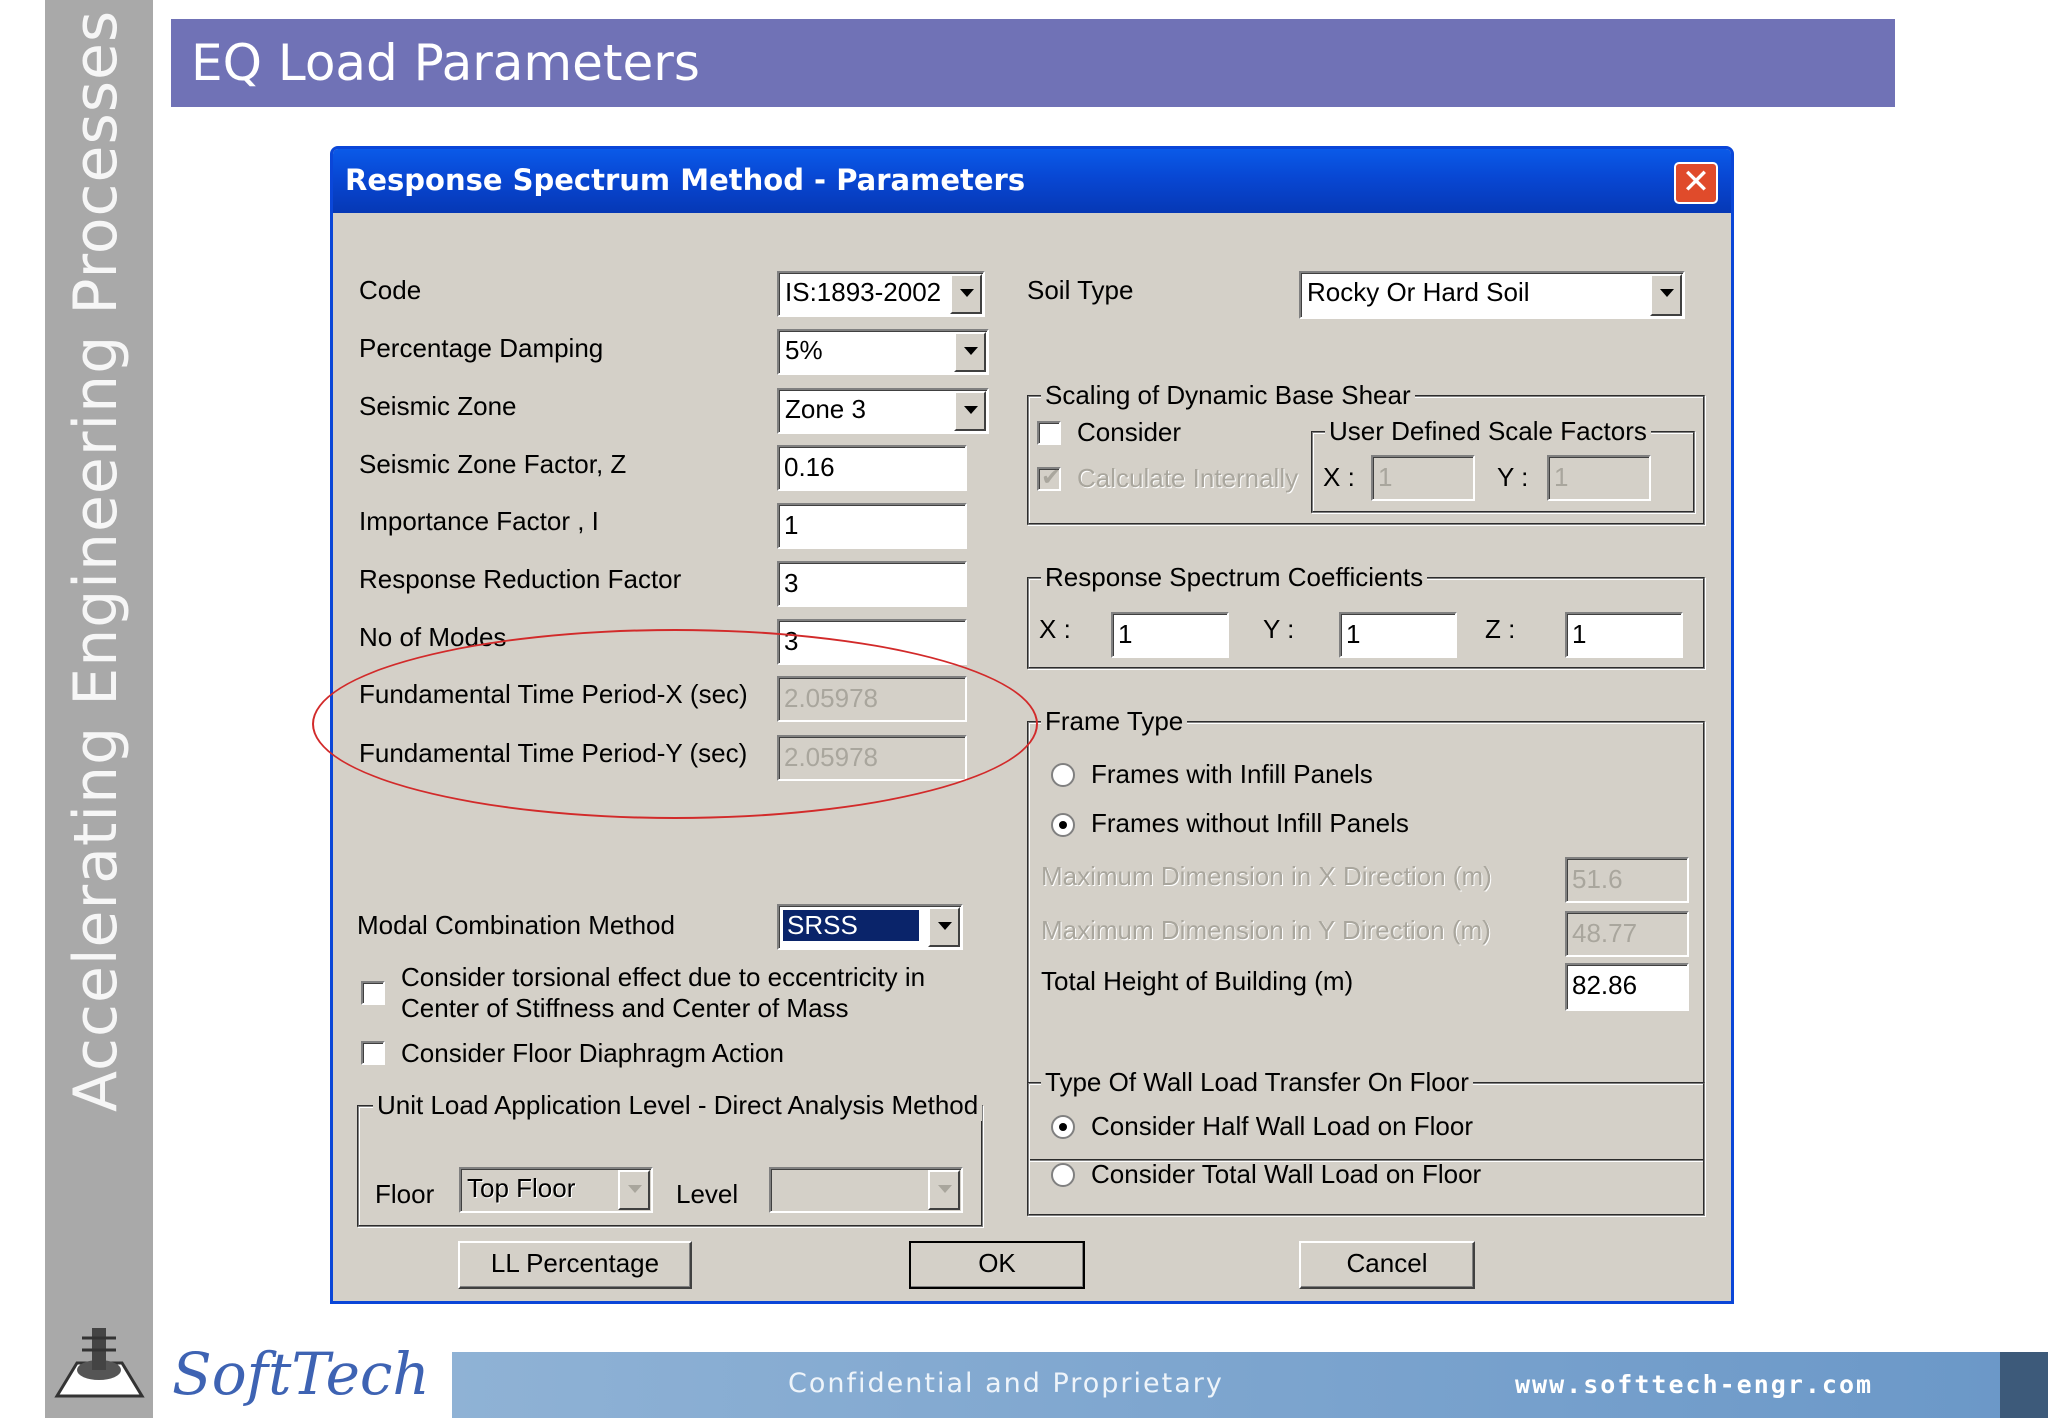 Image resolution: width=2048 pixels, height=1418 pixels. Describe the element at coordinates (1488, 431) in the screenshot. I see `user-scale-title: User Defined Scale Factors` at that location.